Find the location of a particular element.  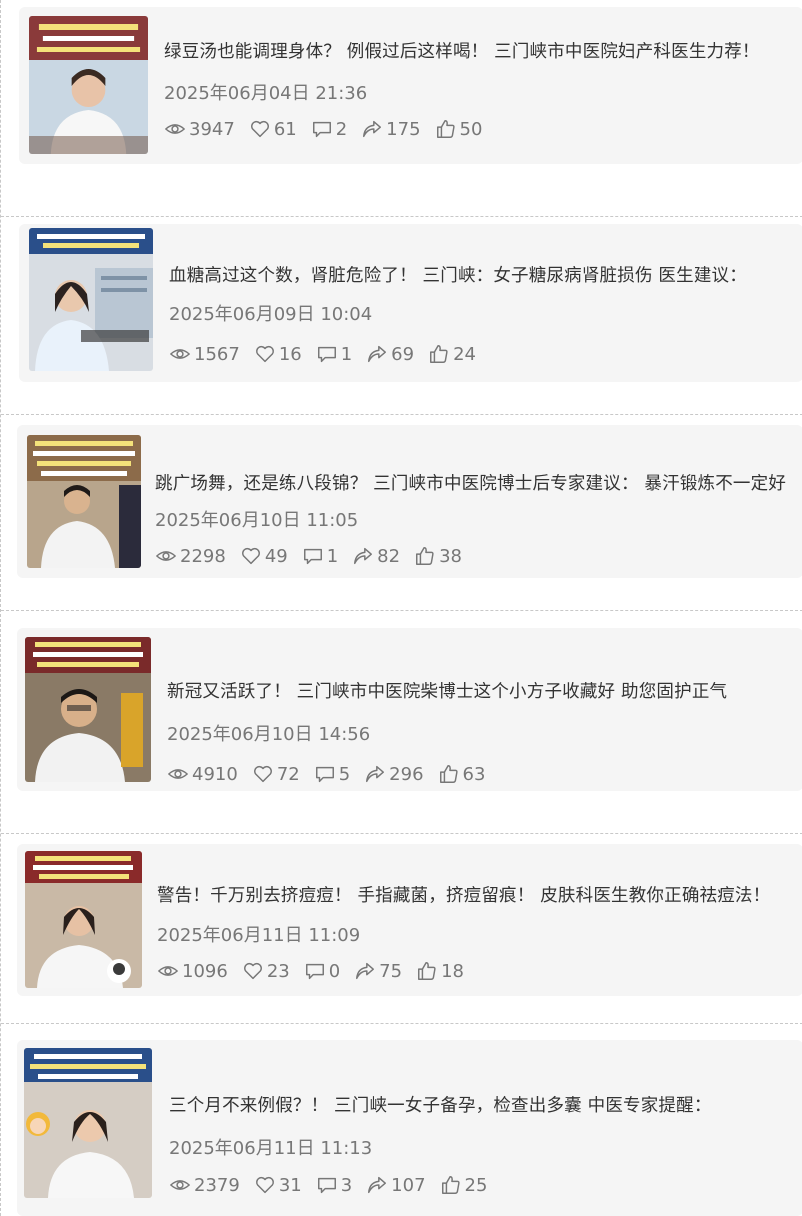

thumbs-stat: 18 is located at coordinates (440, 971).